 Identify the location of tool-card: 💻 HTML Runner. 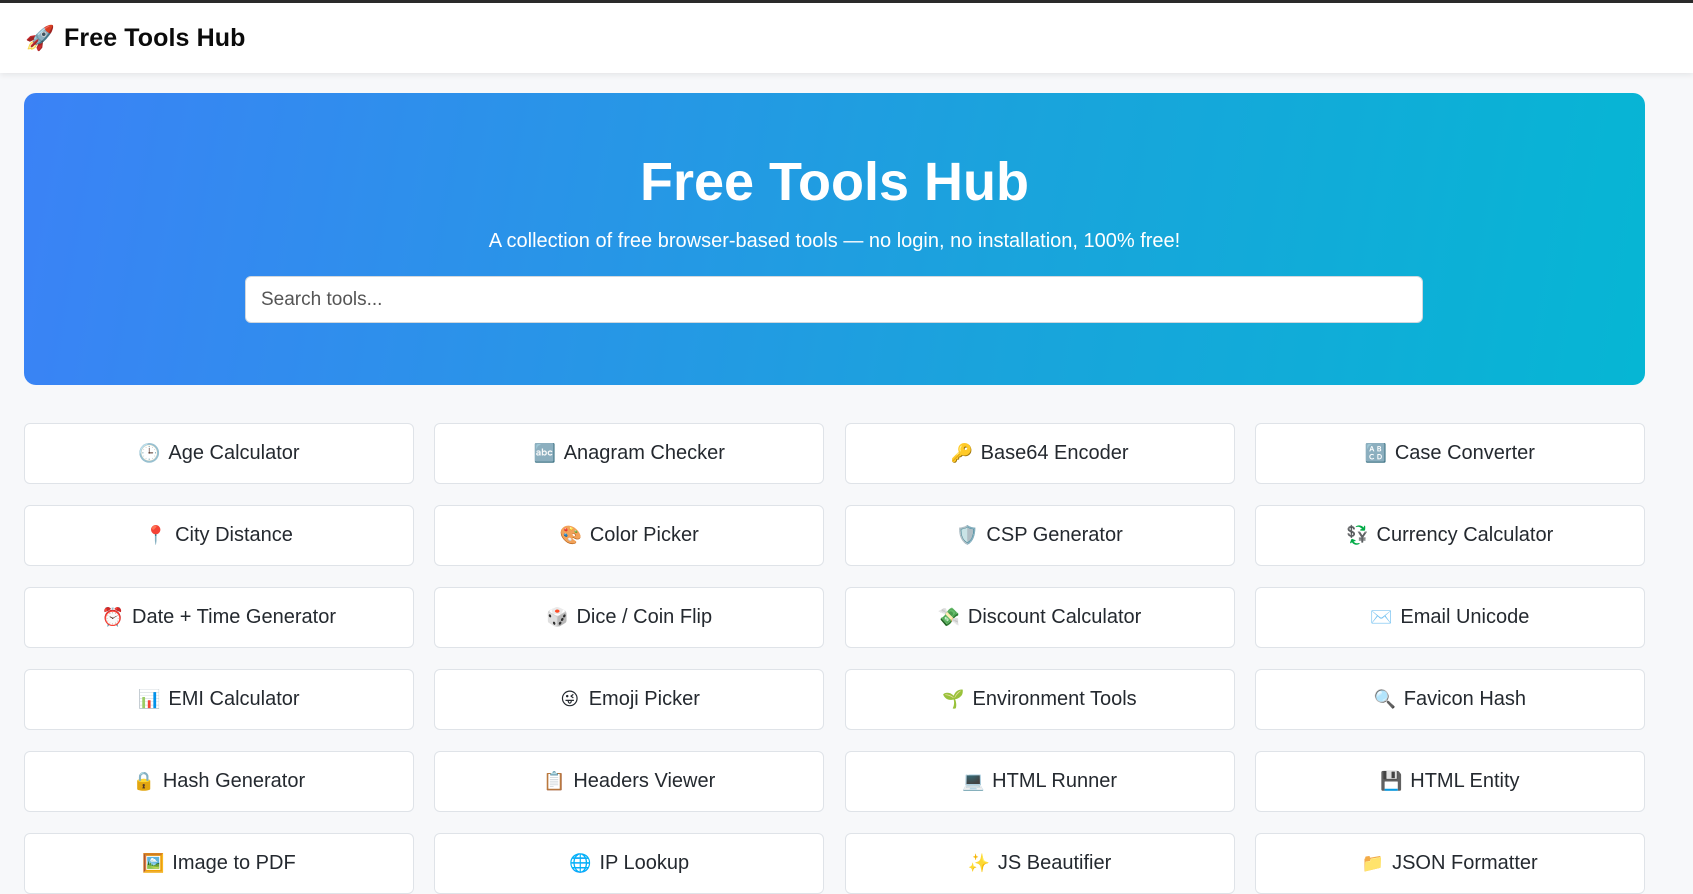
(1039, 781).